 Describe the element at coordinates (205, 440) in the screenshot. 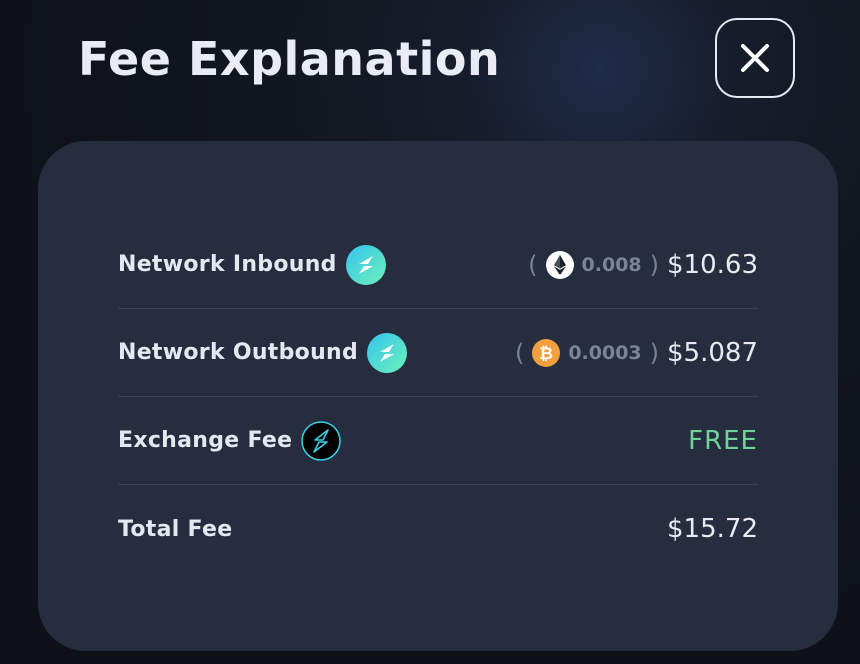

I see `fee-label: Exchange Fee` at that location.